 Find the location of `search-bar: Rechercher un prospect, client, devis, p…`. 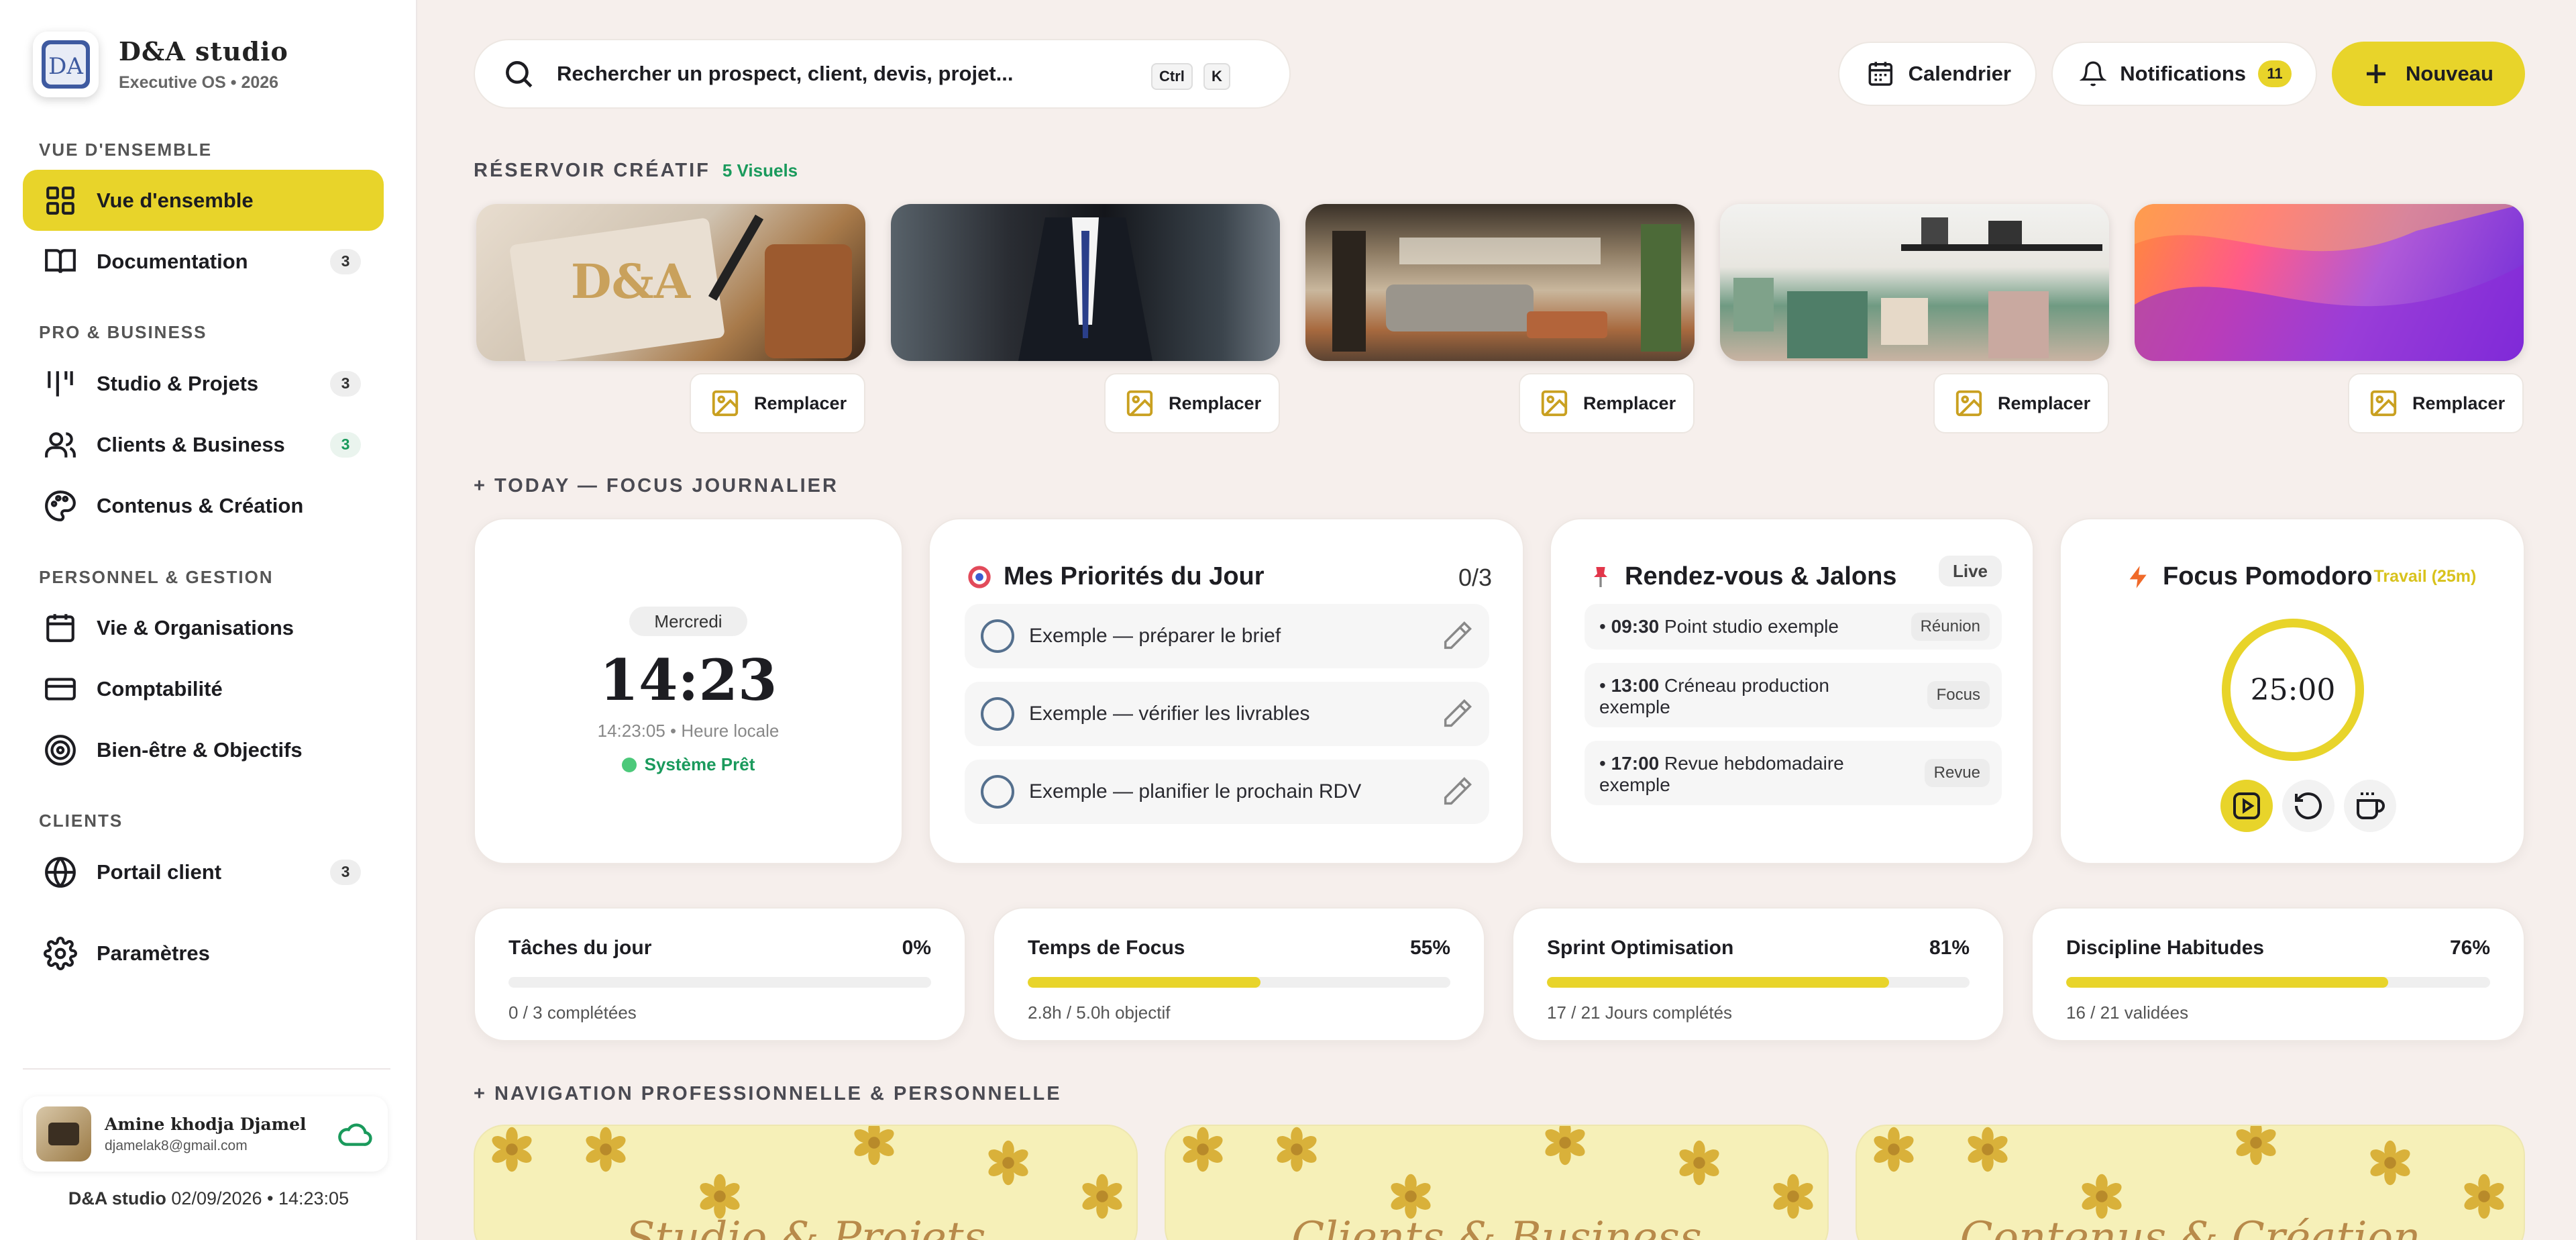

search-bar: Rechercher un prospect, client, devis, p… is located at coordinates (882, 74).